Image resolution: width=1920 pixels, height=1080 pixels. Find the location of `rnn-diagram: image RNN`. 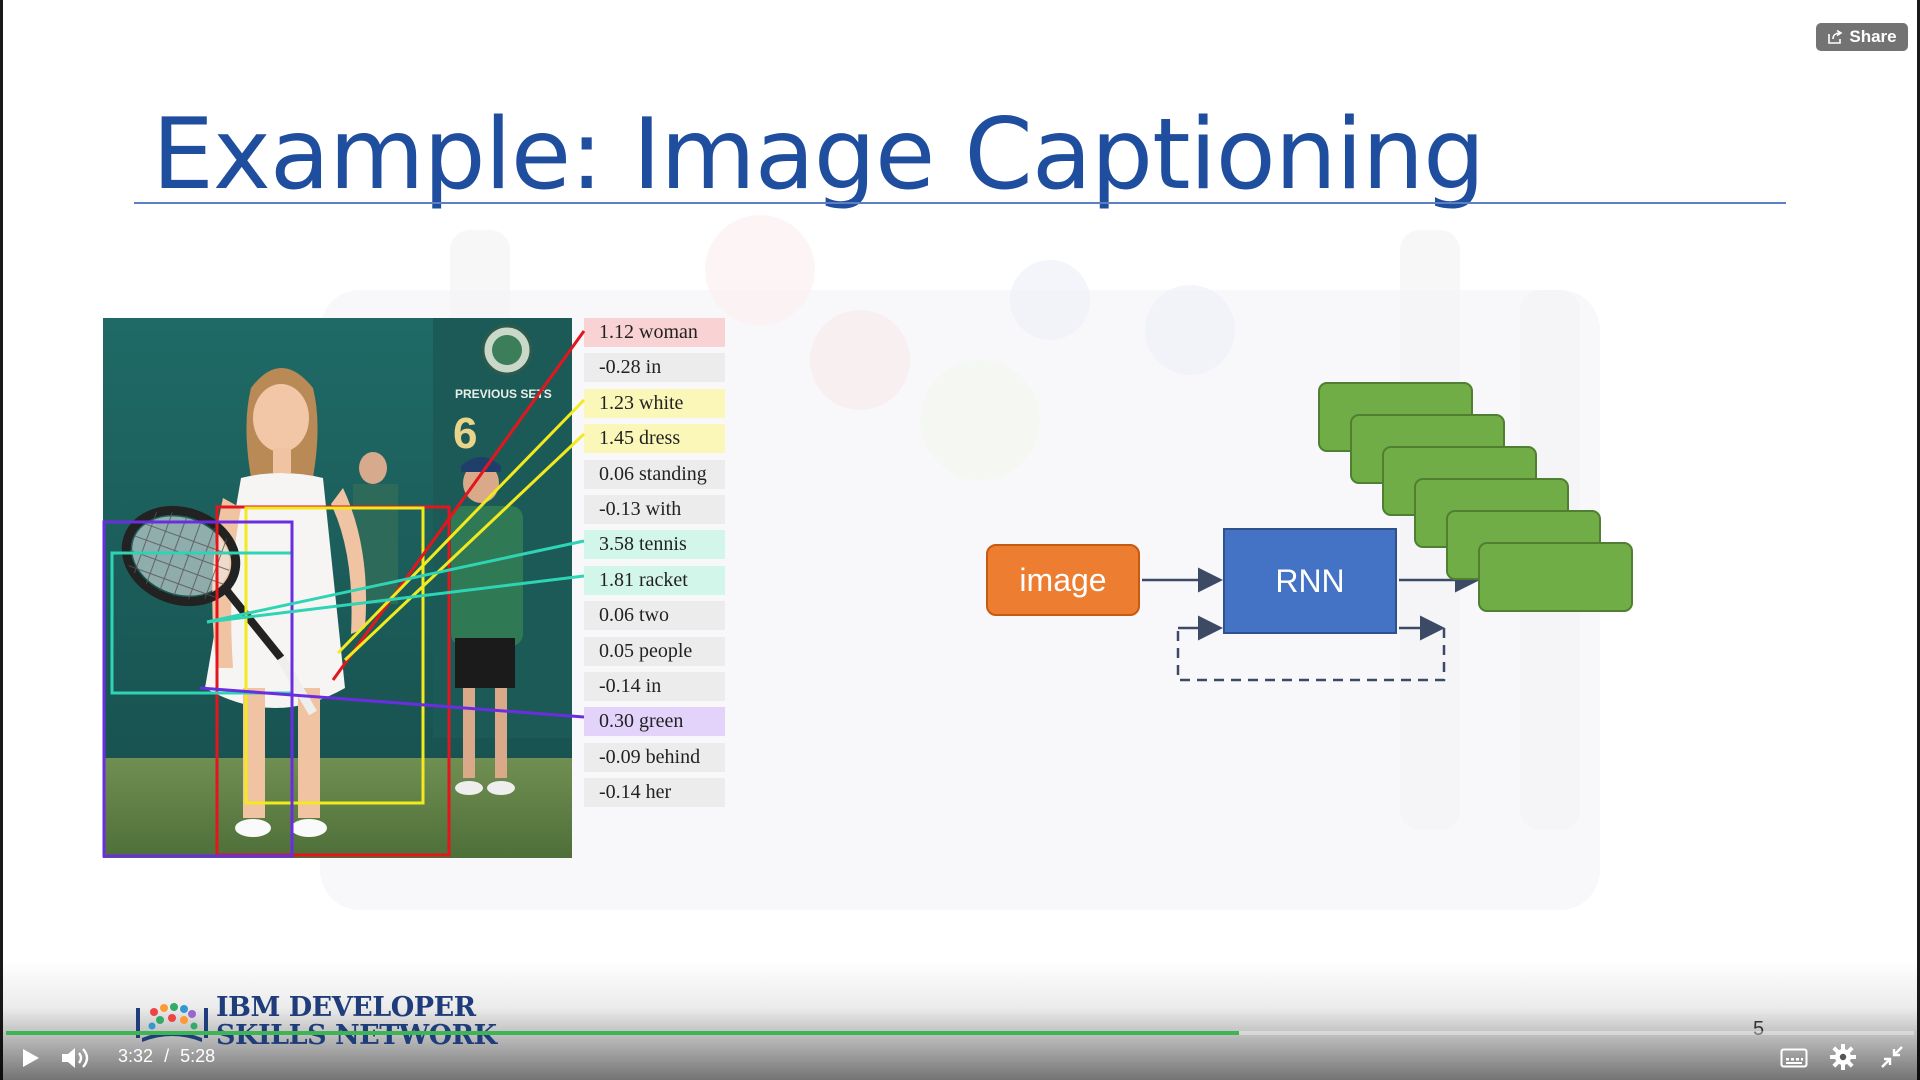

rnn-diagram: image RNN is located at coordinates (1310, 530).